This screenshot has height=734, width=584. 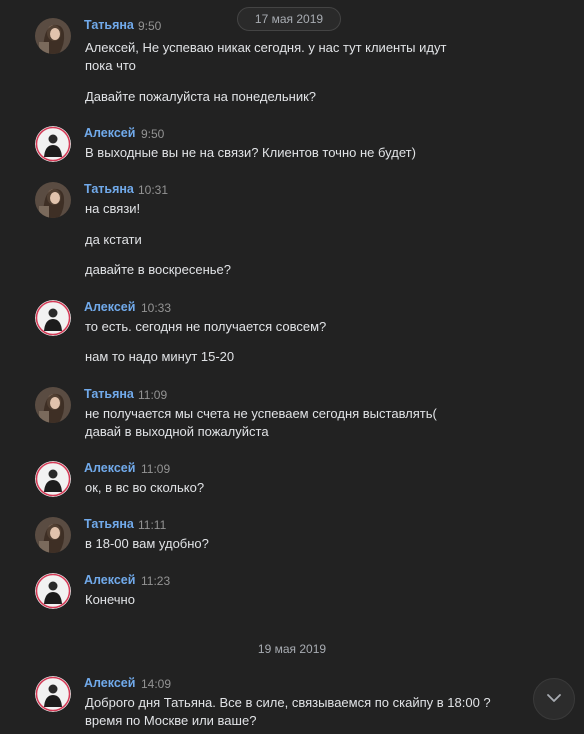 I want to click on message-time: 11:11, so click(x=152, y=525).